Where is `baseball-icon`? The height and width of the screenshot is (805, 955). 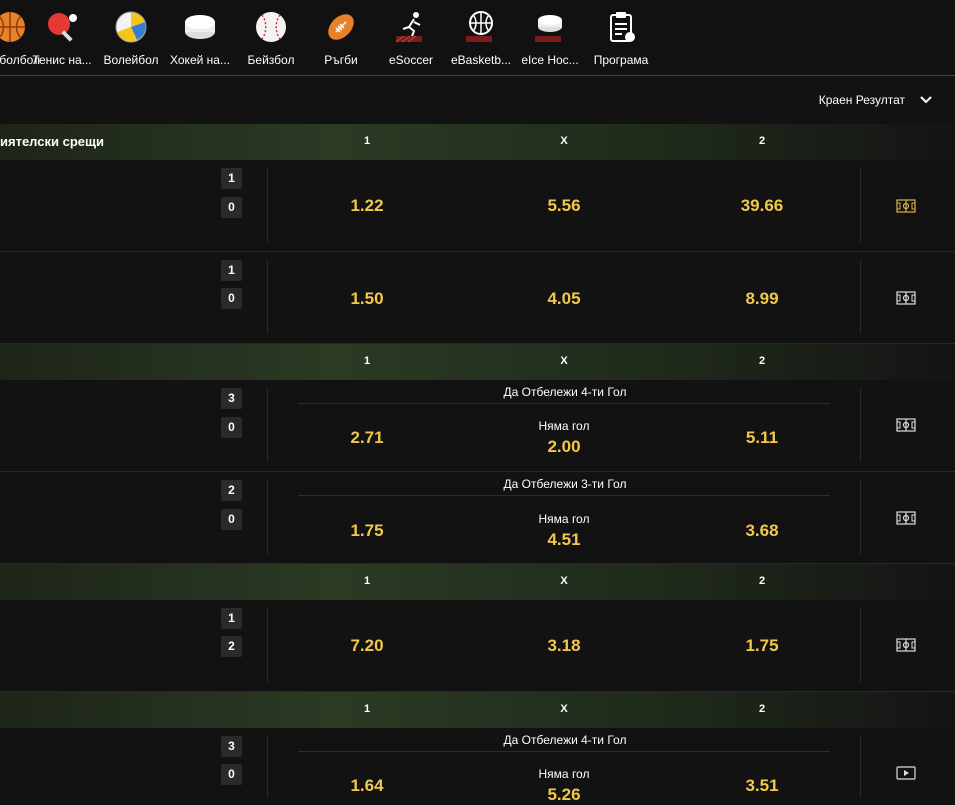 baseball-icon is located at coordinates (271, 27).